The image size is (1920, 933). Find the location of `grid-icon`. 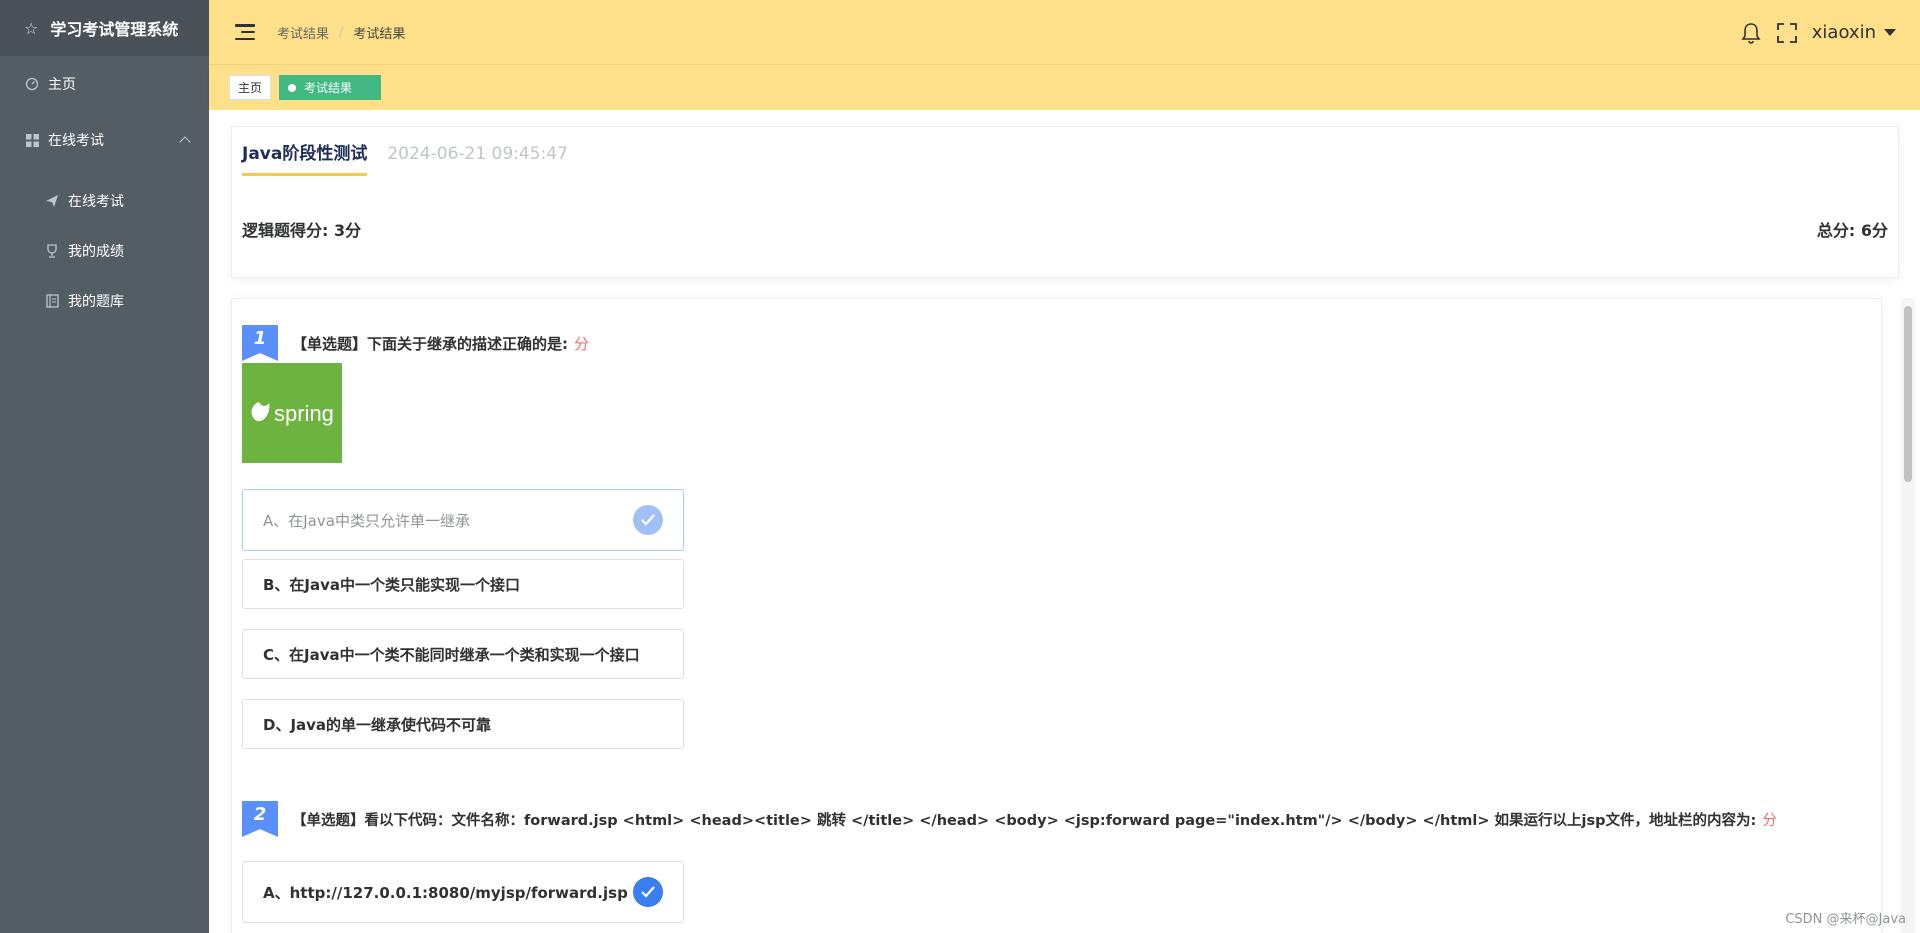

grid-icon is located at coordinates (32, 140).